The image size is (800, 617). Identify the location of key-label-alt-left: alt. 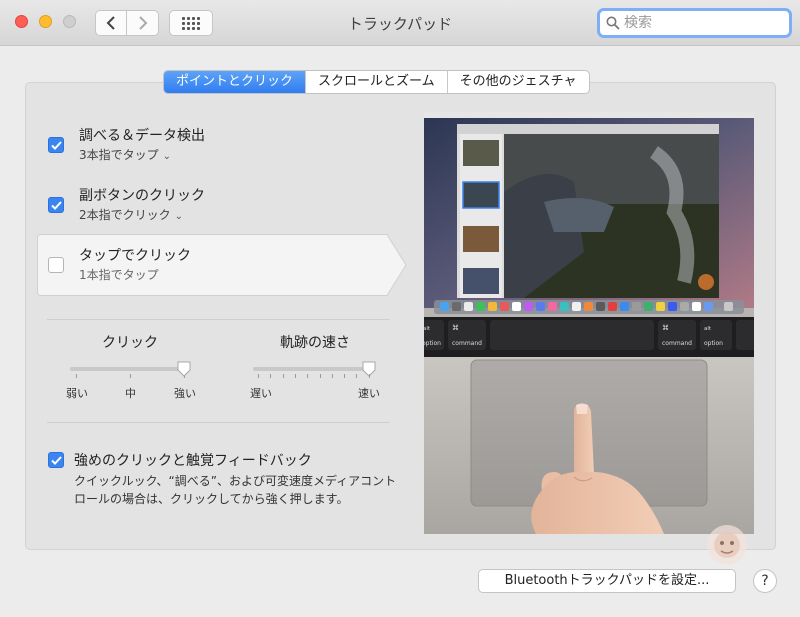
(427, 329).